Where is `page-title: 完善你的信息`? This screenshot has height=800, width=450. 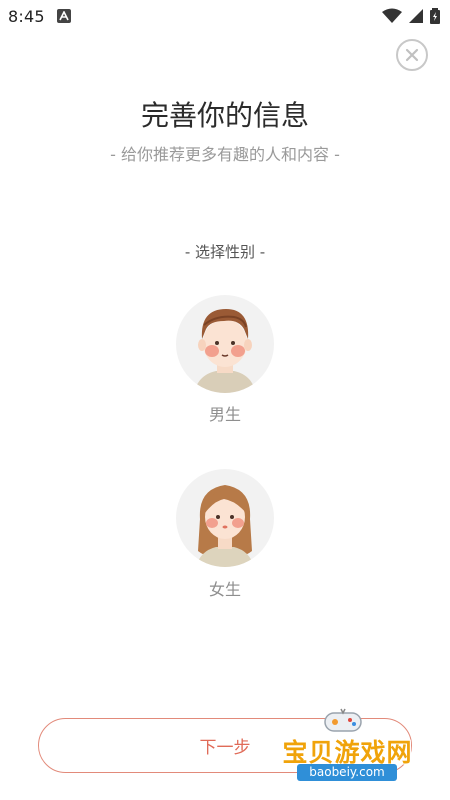 page-title: 完善你的信息 is located at coordinates (224, 115).